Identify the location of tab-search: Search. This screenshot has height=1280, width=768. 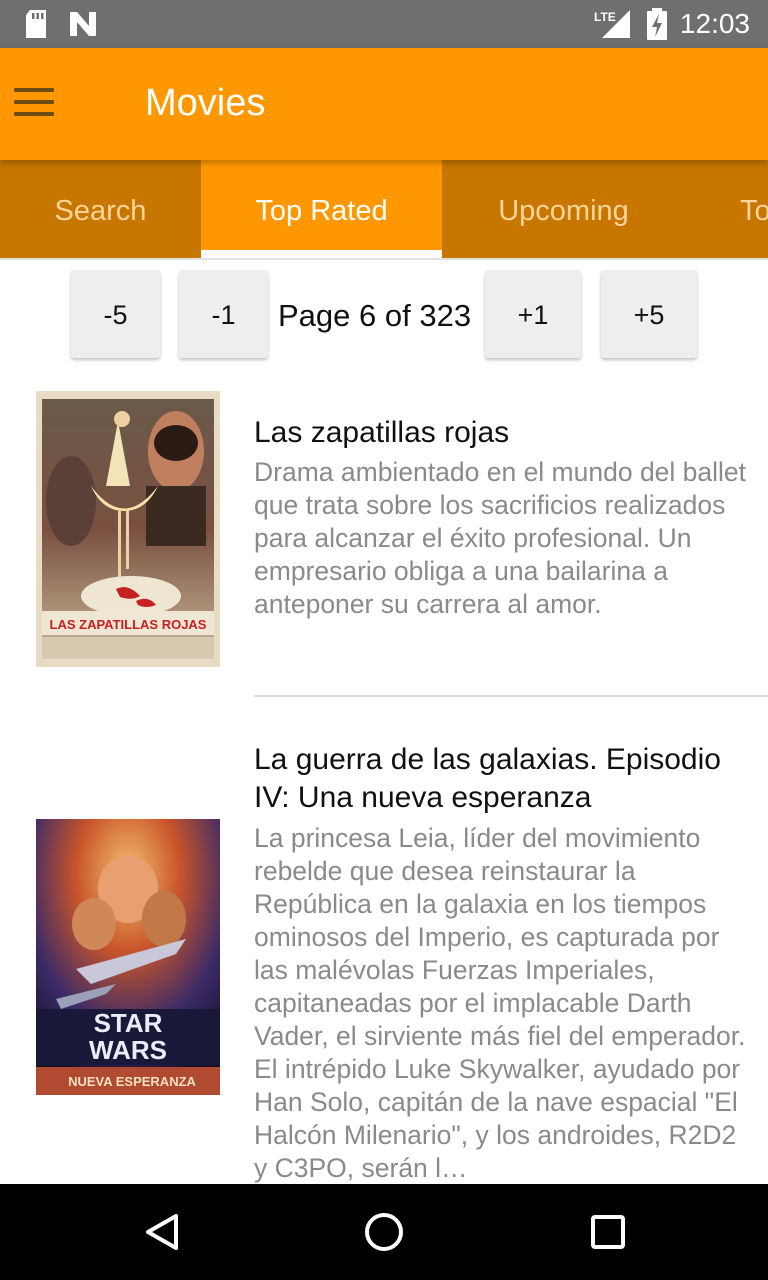
(100, 209).